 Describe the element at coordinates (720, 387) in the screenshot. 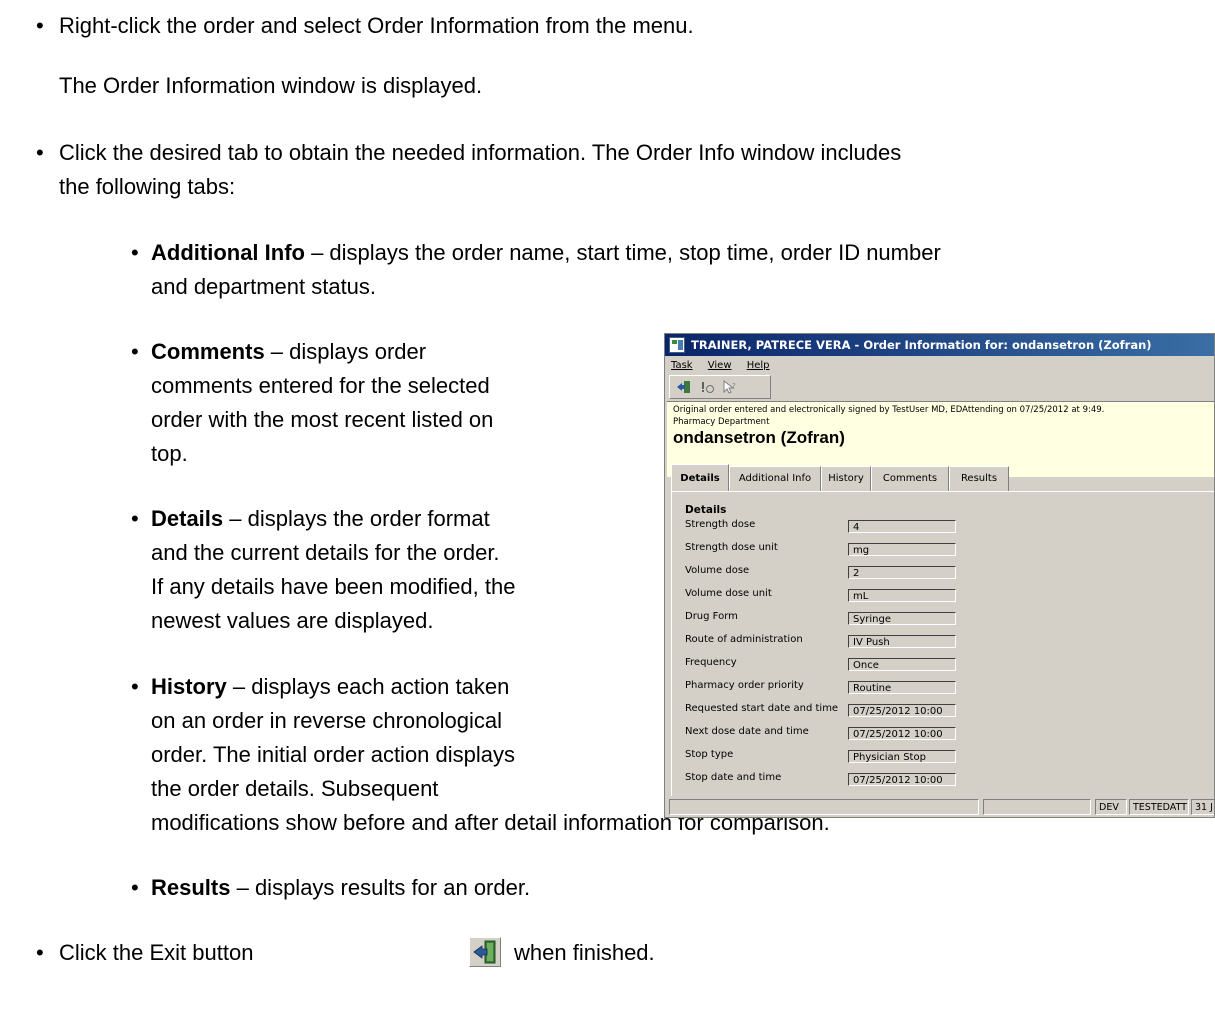

I see `toolbar: ?` at that location.